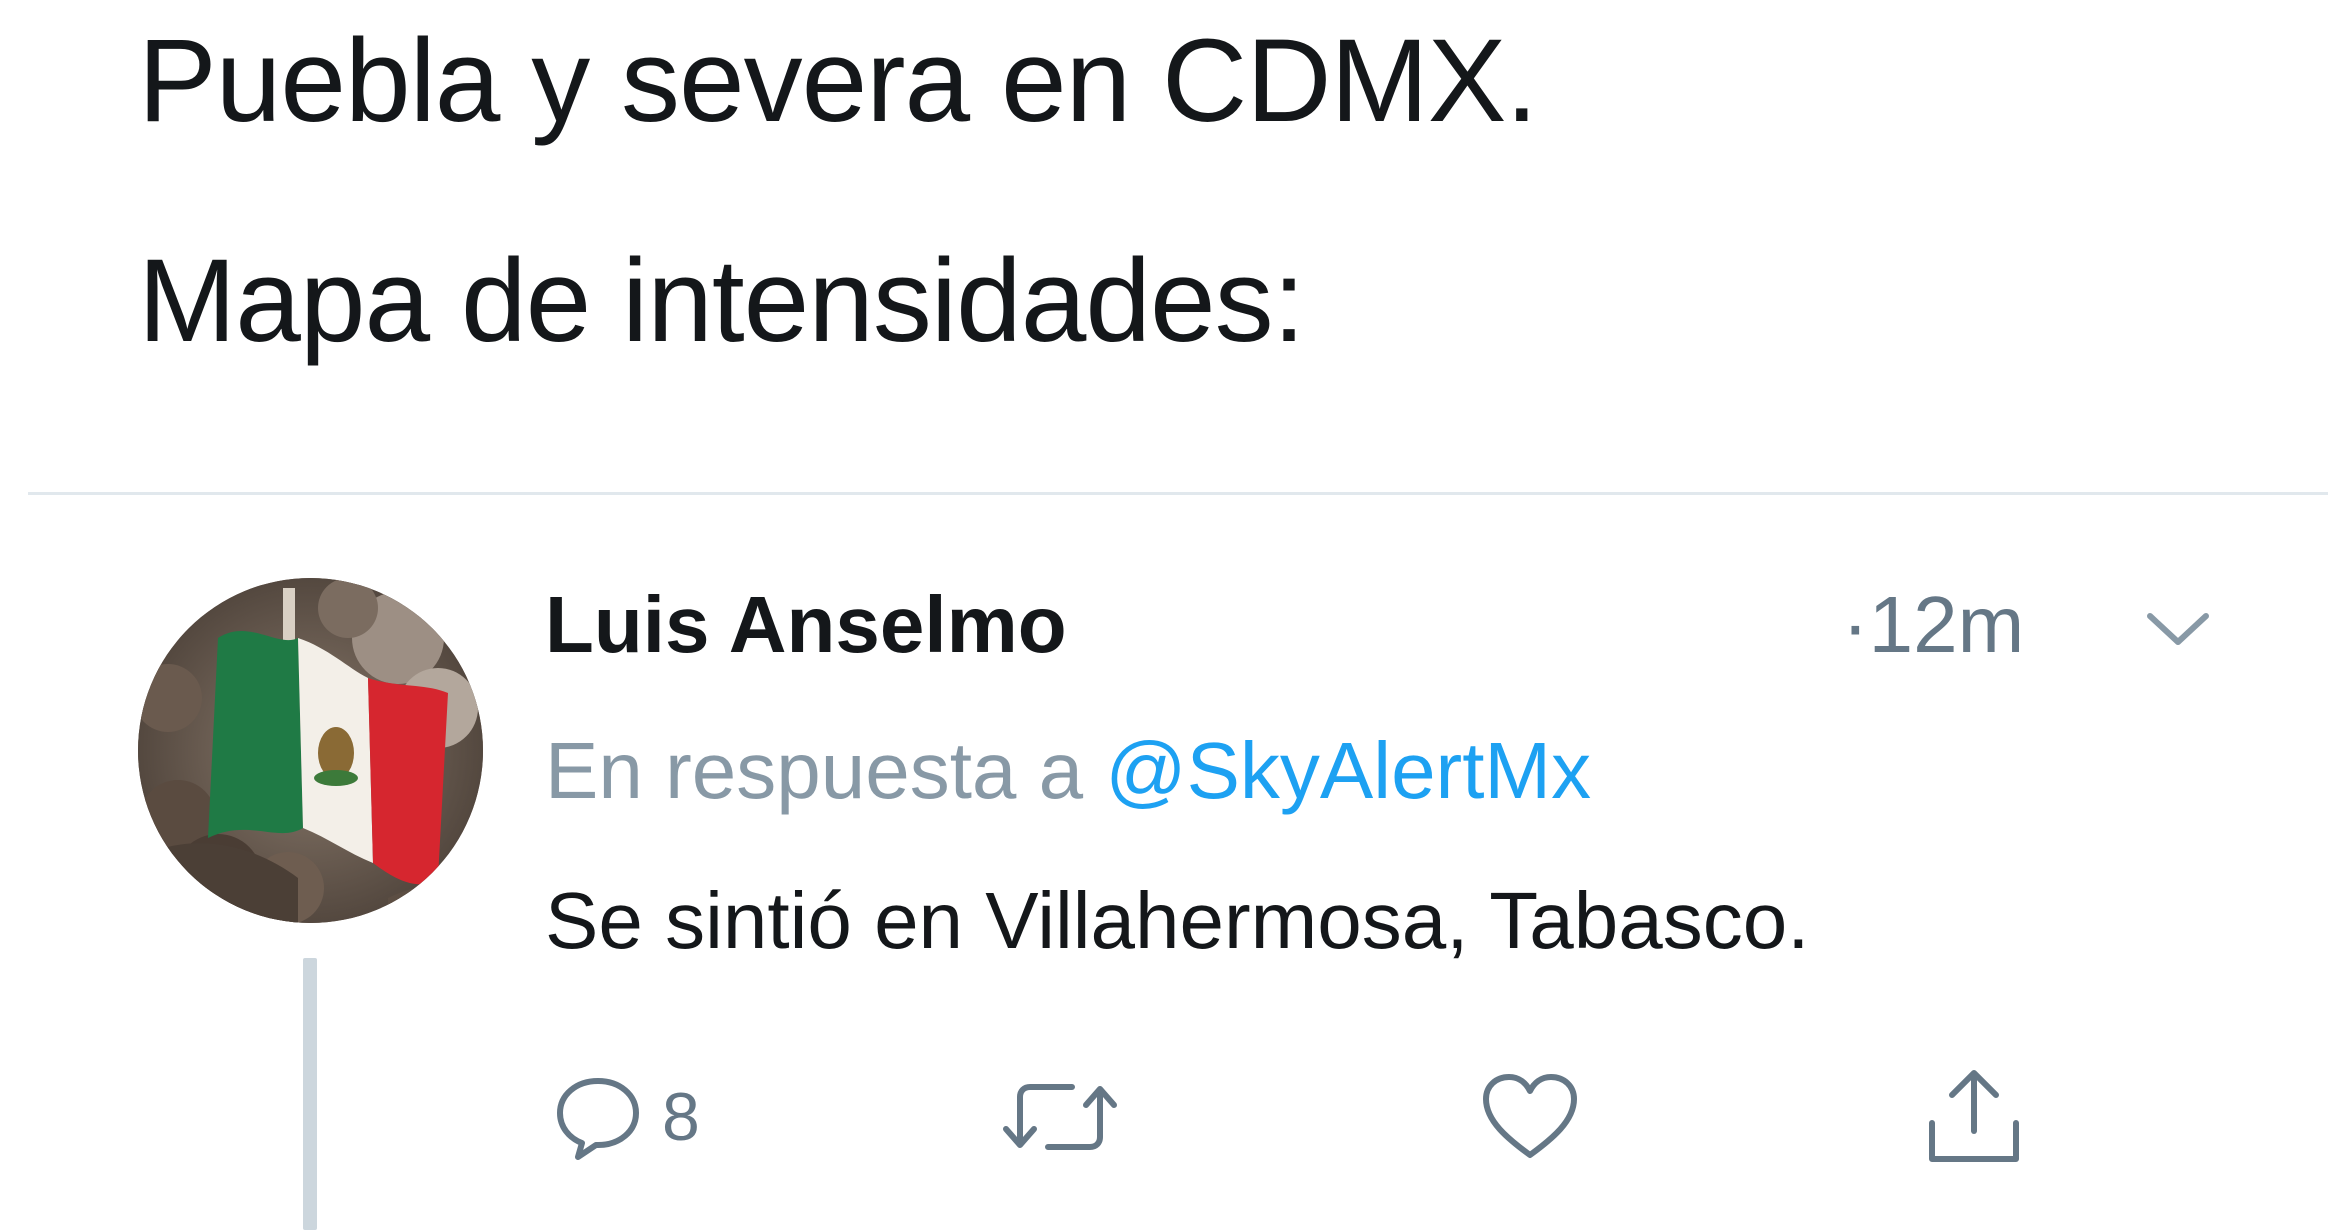 The height and width of the screenshot is (1230, 2350). Describe the element at coordinates (310, 1094) in the screenshot. I see `thread-connector-line` at that location.